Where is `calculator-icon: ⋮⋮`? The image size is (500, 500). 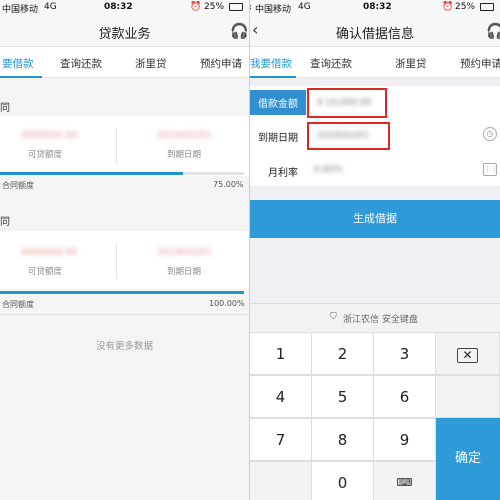 calculator-icon: ⋮⋮ is located at coordinates (490, 169).